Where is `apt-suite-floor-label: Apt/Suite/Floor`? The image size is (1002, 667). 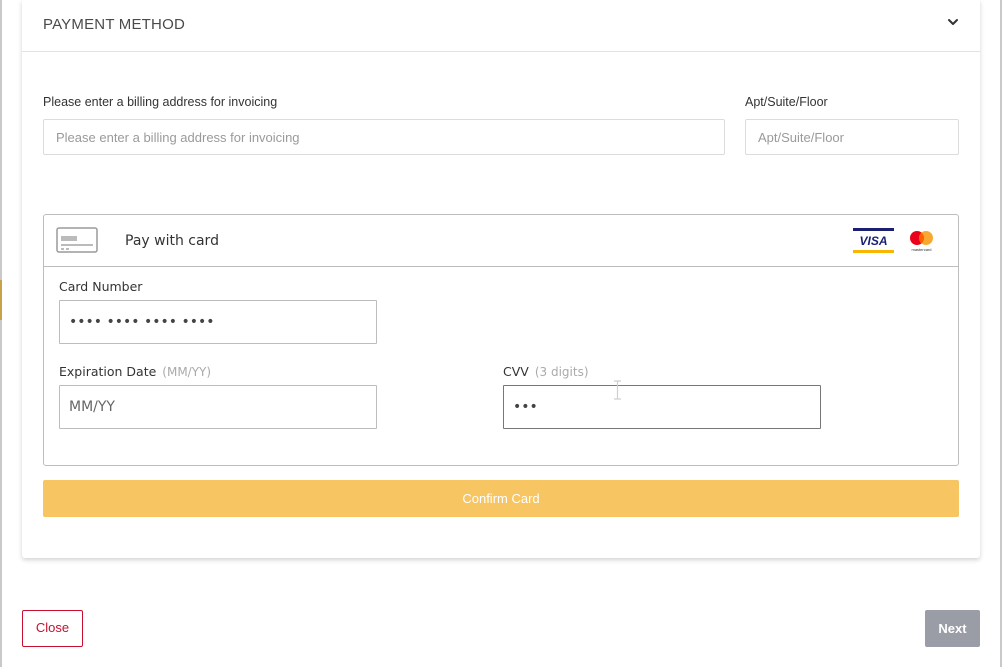 apt-suite-floor-label: Apt/Suite/Floor is located at coordinates (786, 102).